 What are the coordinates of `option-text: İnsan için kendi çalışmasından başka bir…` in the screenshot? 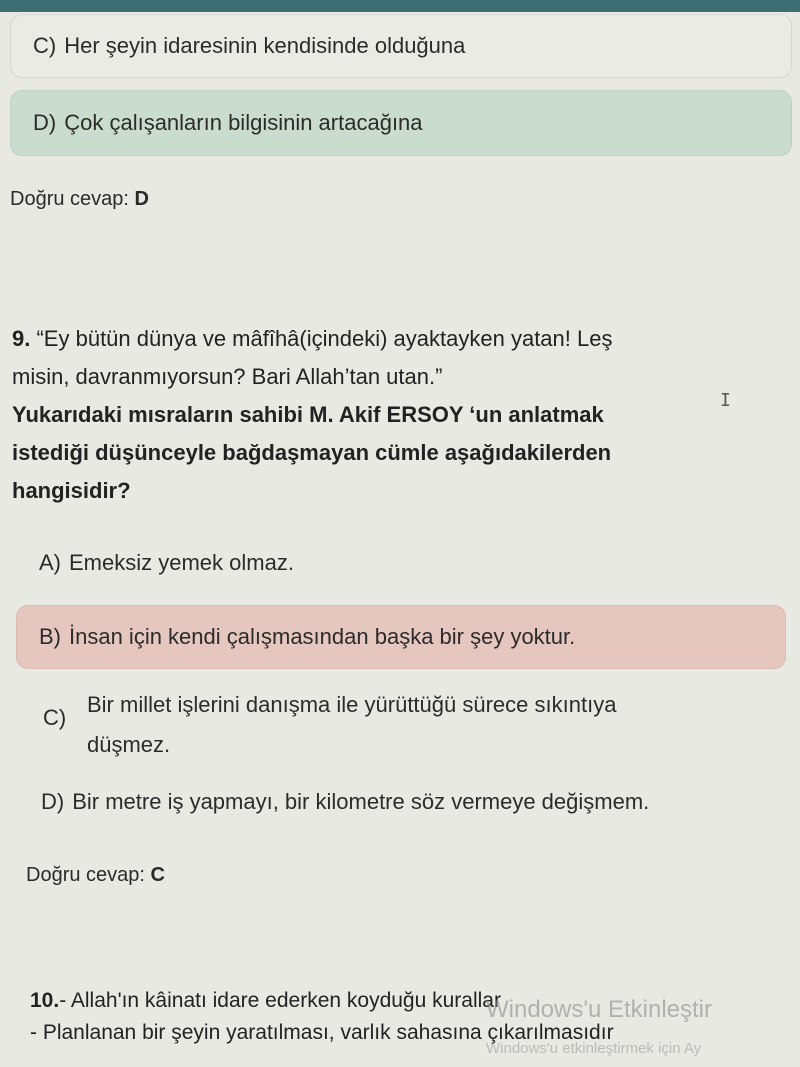 It's located at (322, 636).